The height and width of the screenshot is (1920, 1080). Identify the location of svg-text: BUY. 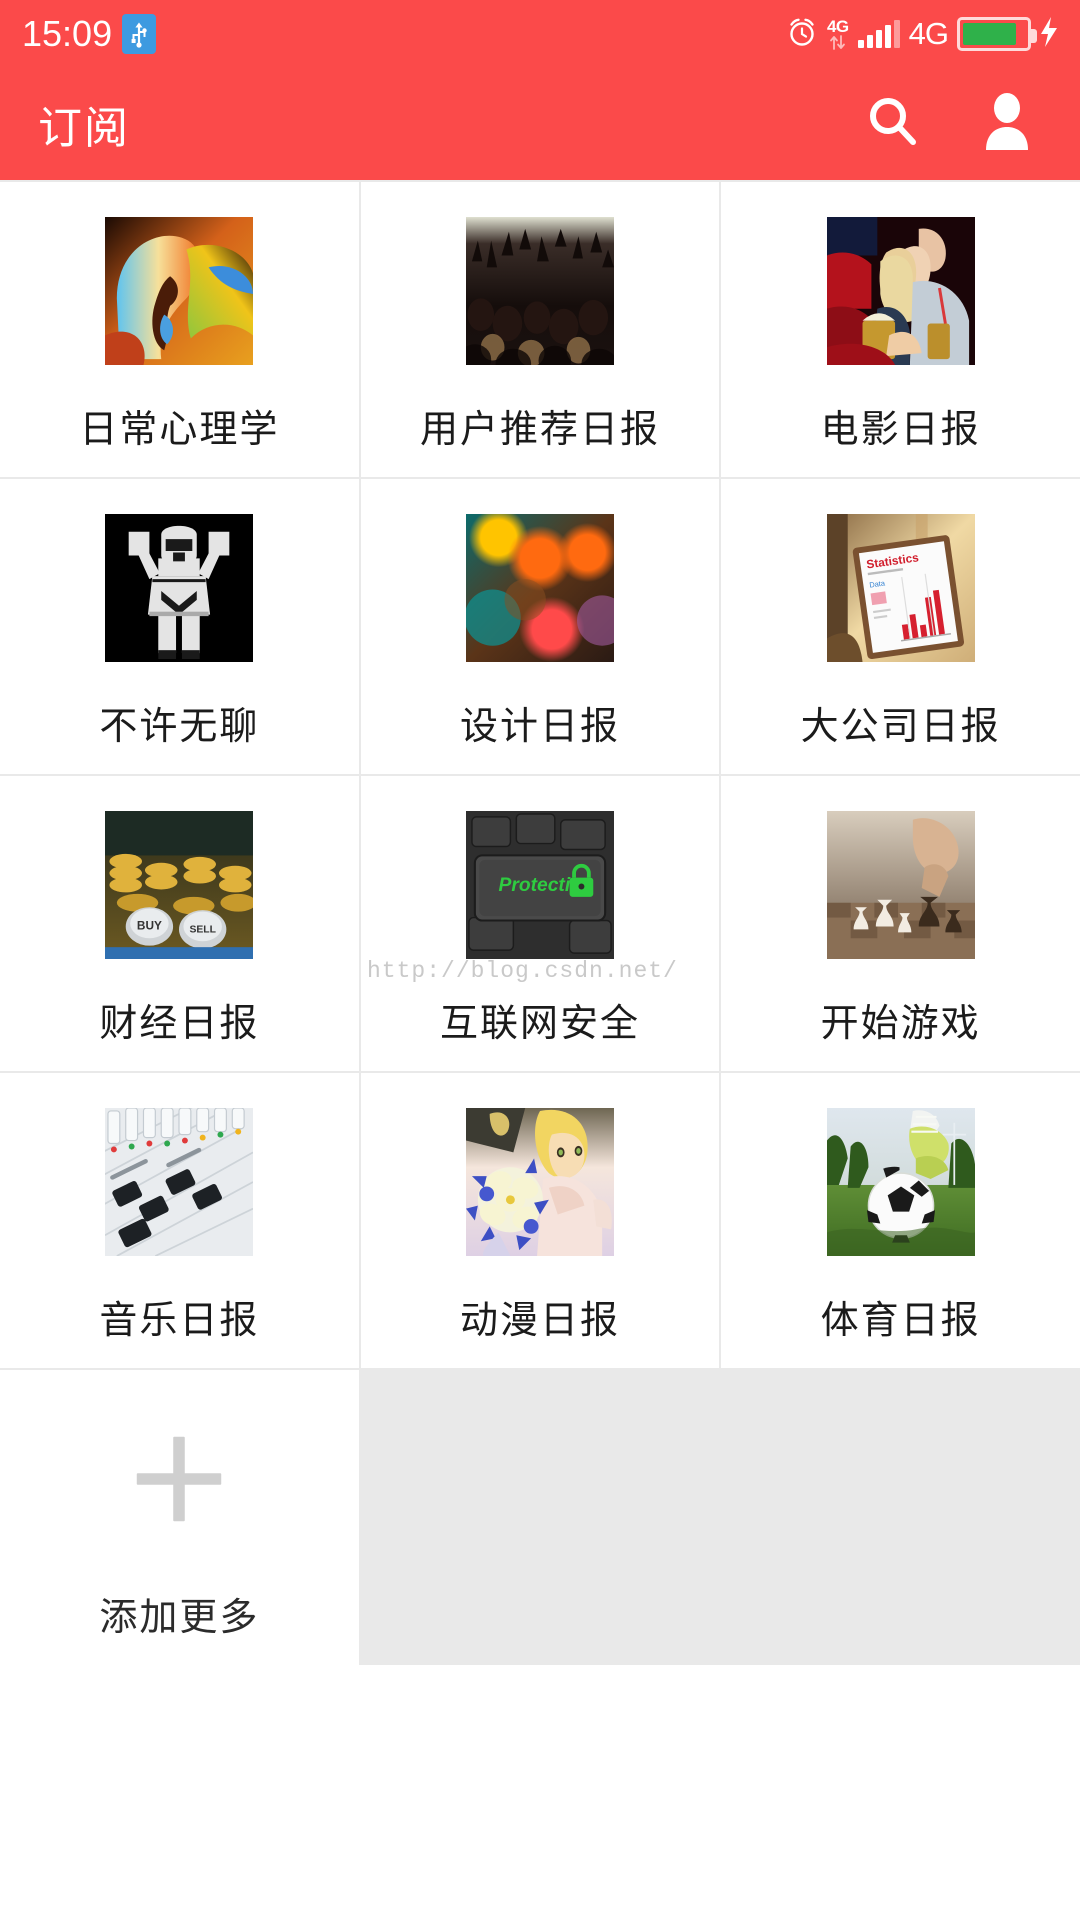
(149, 925).